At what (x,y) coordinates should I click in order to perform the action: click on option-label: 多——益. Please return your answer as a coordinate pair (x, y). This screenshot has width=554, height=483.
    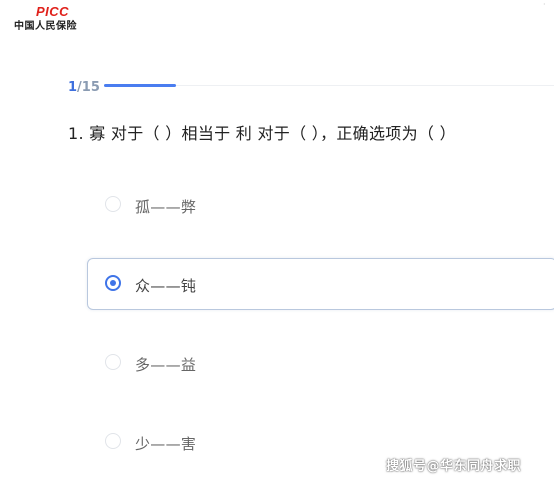
    Looking at the image, I should click on (166, 365).